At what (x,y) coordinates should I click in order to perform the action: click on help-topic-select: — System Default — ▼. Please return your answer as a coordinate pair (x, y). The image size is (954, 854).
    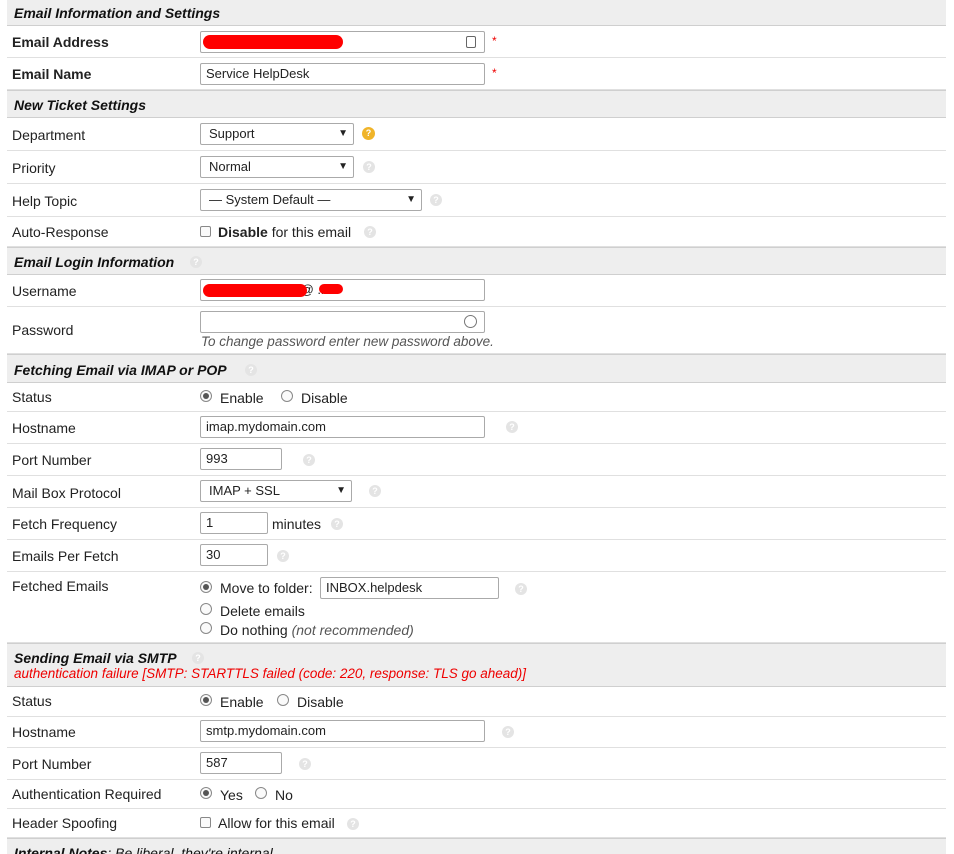
    Looking at the image, I should click on (311, 200).